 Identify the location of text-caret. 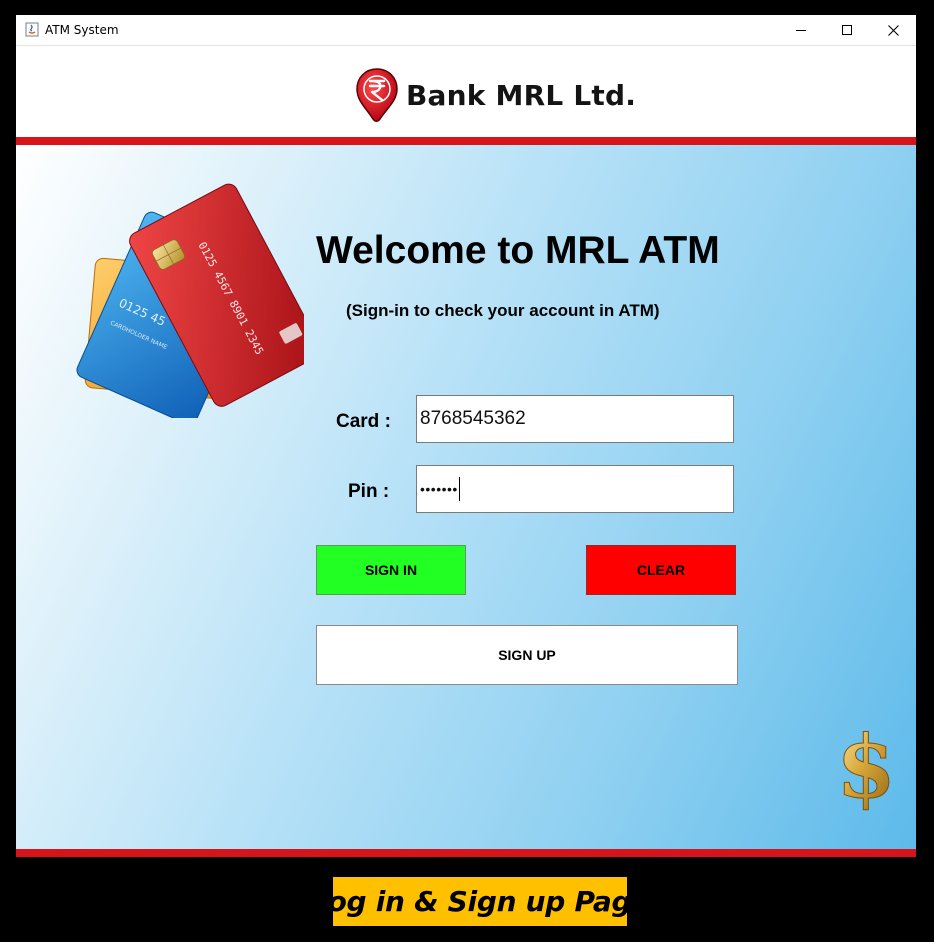
(459, 489).